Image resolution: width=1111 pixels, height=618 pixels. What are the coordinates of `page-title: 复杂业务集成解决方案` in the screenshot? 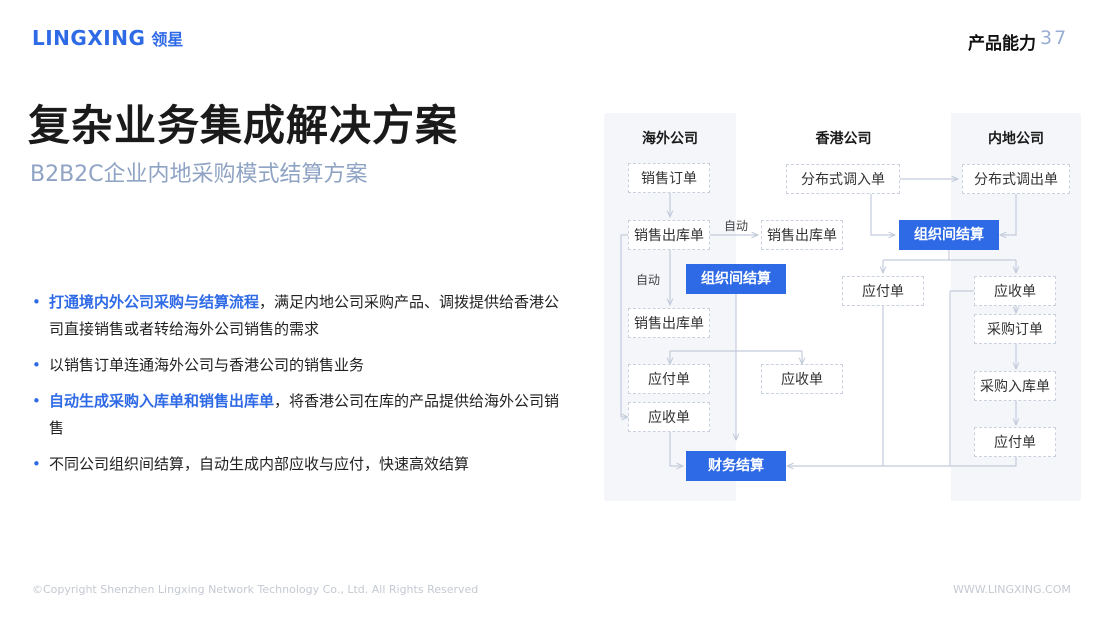 It's located at (243, 125).